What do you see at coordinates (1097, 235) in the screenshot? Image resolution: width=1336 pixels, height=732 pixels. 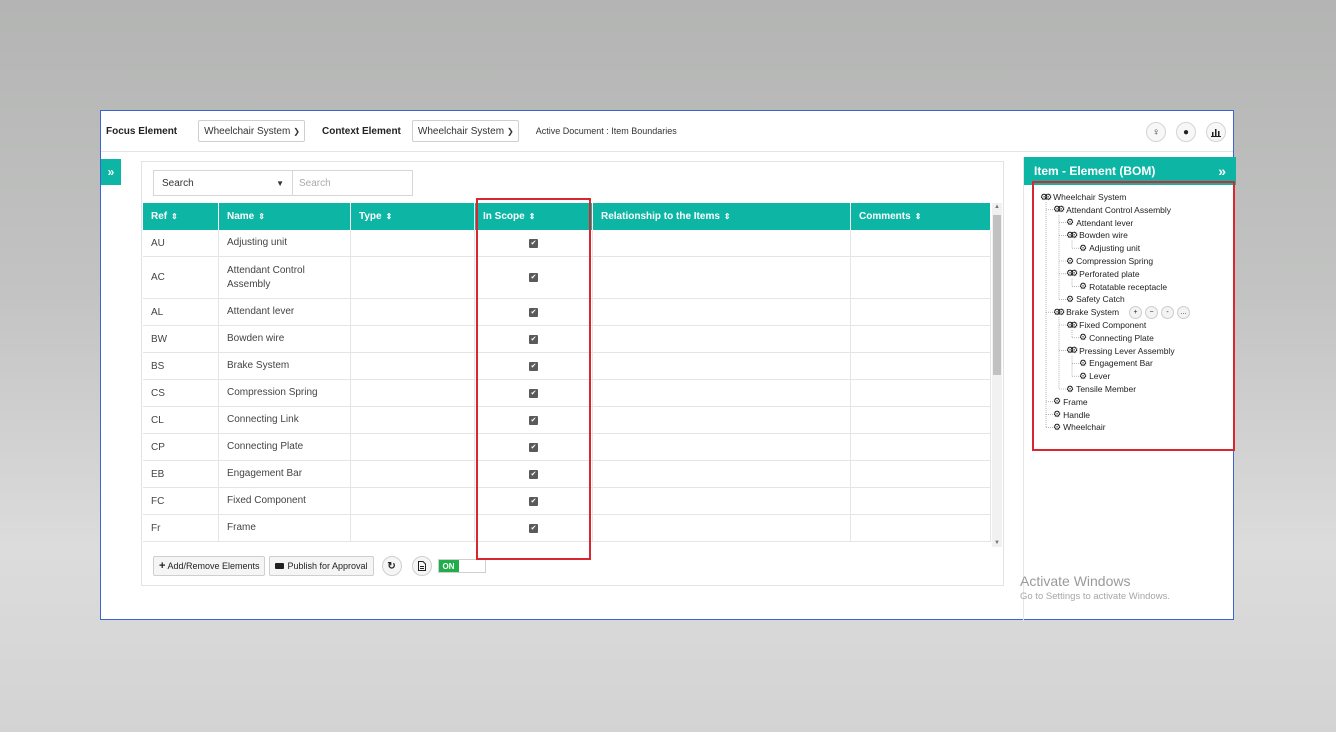 I see `tree-node: ⚙⚙ Bowden wire` at bounding box center [1097, 235].